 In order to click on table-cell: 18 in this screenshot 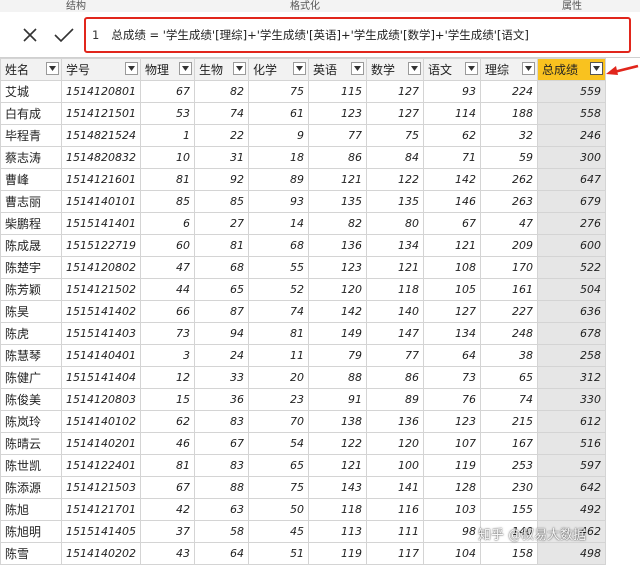, I will do `click(278, 157)`.